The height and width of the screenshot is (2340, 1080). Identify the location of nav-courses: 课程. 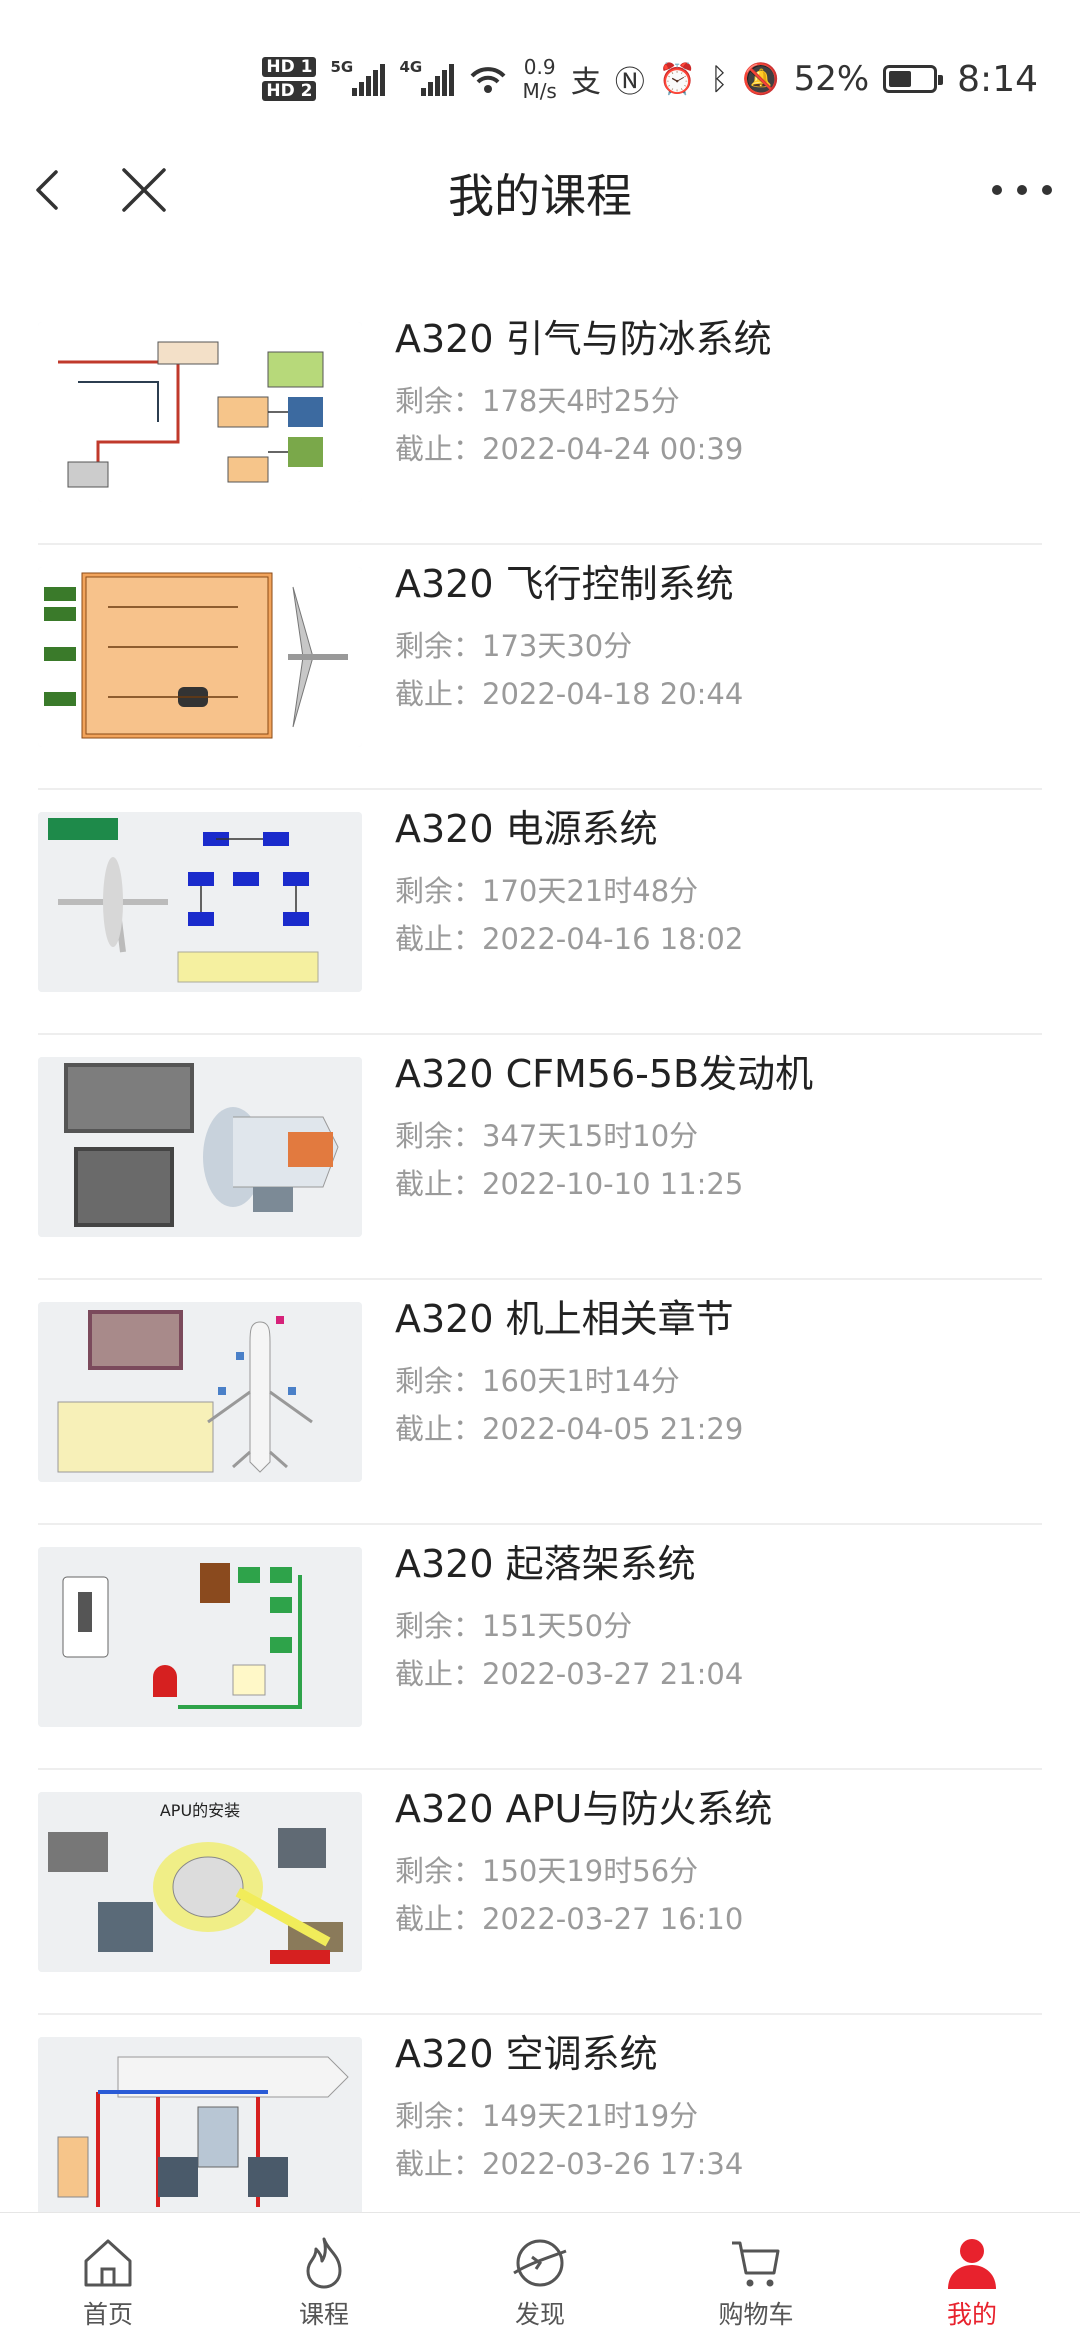
(324, 2276).